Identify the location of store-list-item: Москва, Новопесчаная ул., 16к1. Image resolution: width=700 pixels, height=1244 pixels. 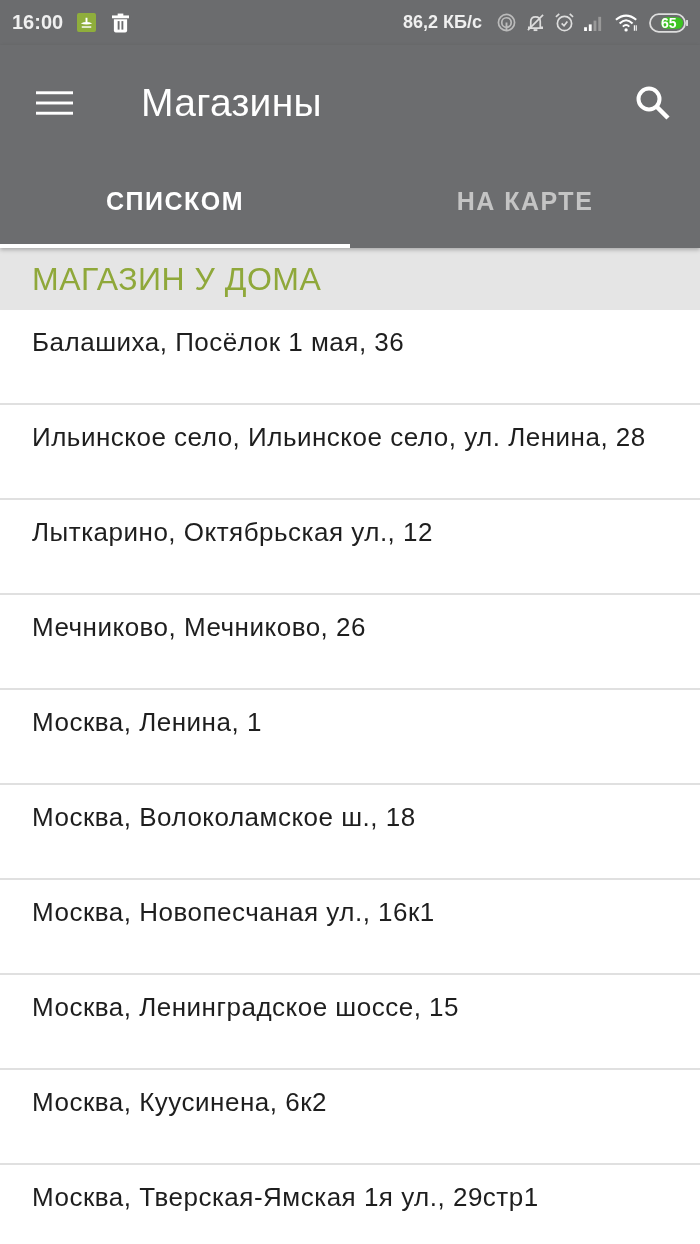
(350, 927).